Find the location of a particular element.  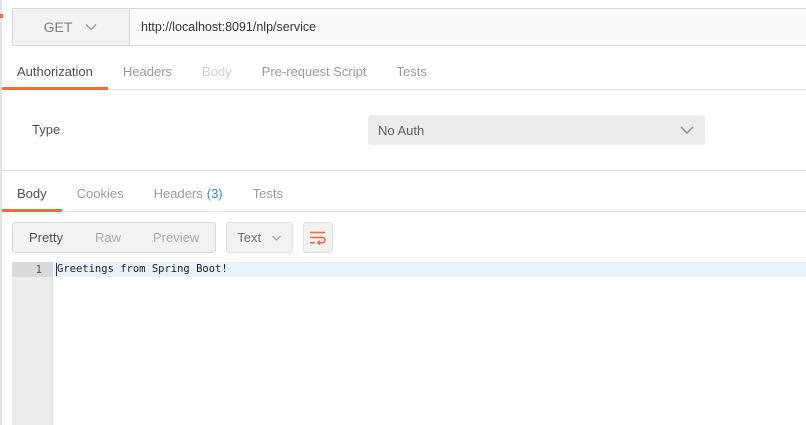

tab-response-tests: Tests is located at coordinates (268, 193).